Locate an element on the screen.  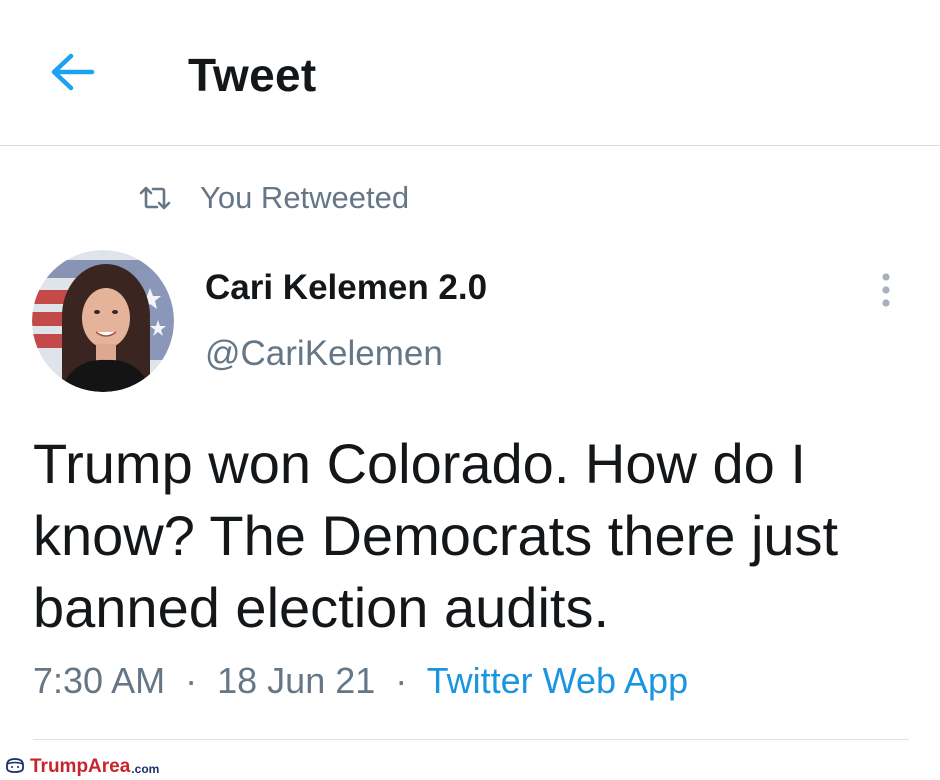
more-vertical-icon is located at coordinates (886, 292).